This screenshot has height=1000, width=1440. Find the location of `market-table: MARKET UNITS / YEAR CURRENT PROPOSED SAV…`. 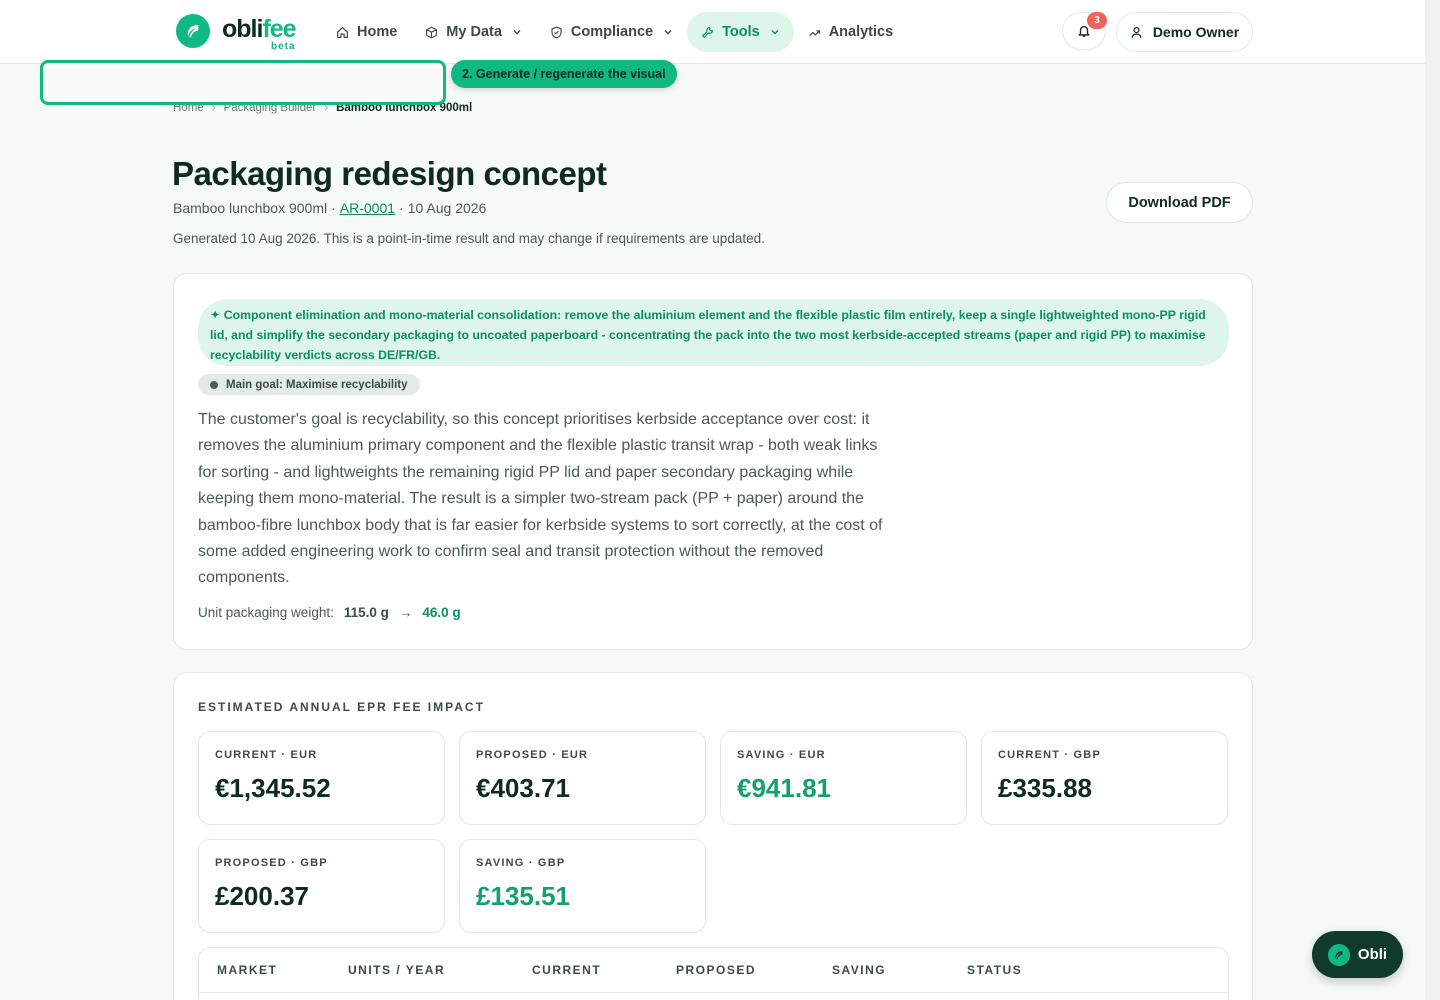

market-table: MARKET UNITS / YEAR CURRENT PROPOSED SAV… is located at coordinates (713, 973).